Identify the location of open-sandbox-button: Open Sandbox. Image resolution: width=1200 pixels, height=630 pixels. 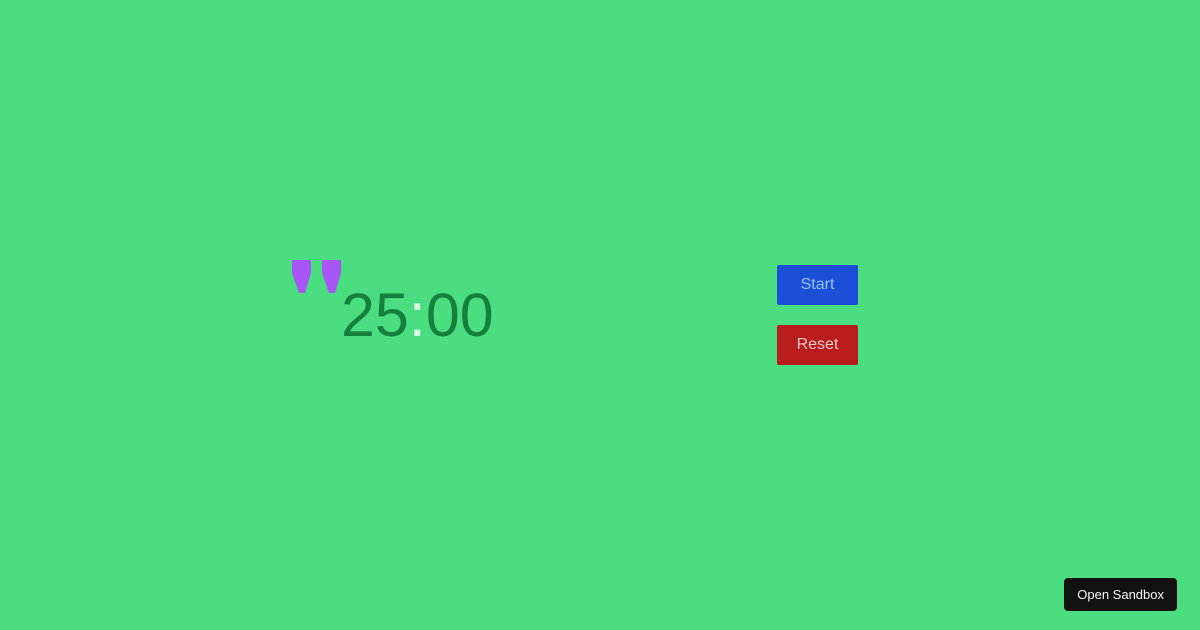
(1120, 594).